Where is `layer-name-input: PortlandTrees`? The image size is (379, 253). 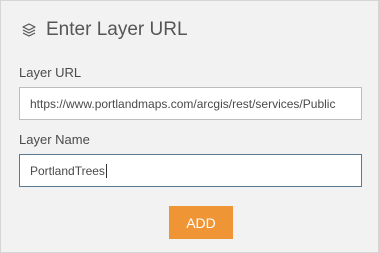
layer-name-input: PortlandTrees is located at coordinates (190, 170).